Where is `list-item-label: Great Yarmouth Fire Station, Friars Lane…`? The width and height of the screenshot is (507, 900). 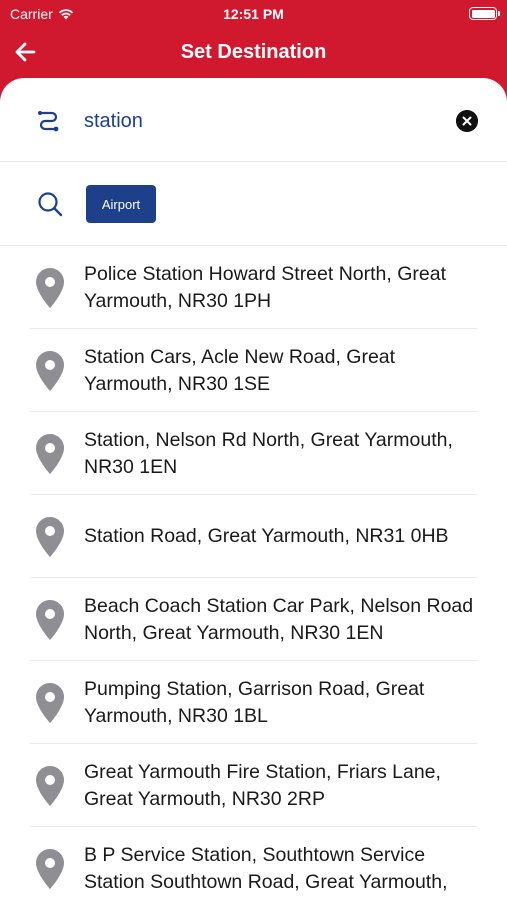
list-item-label: Great Yarmouth Fire Station, Friars Lane… is located at coordinates (262, 785).